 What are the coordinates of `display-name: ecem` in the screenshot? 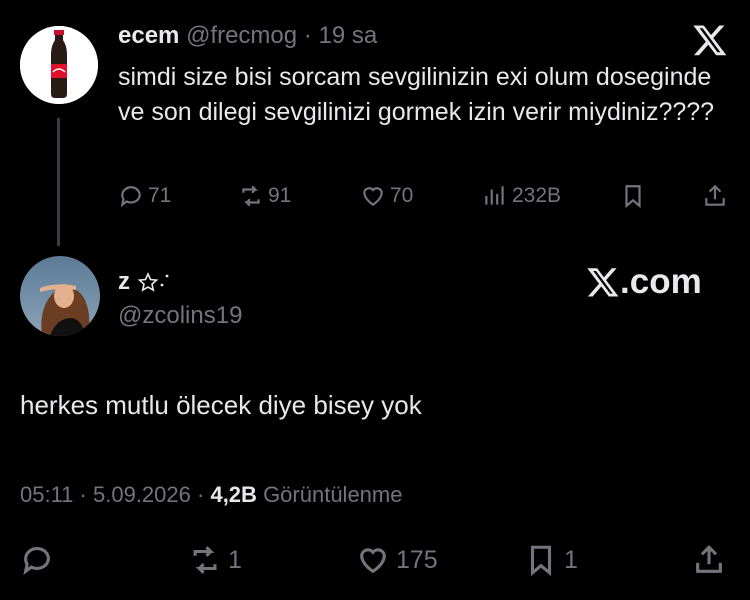 It's located at (148, 35).